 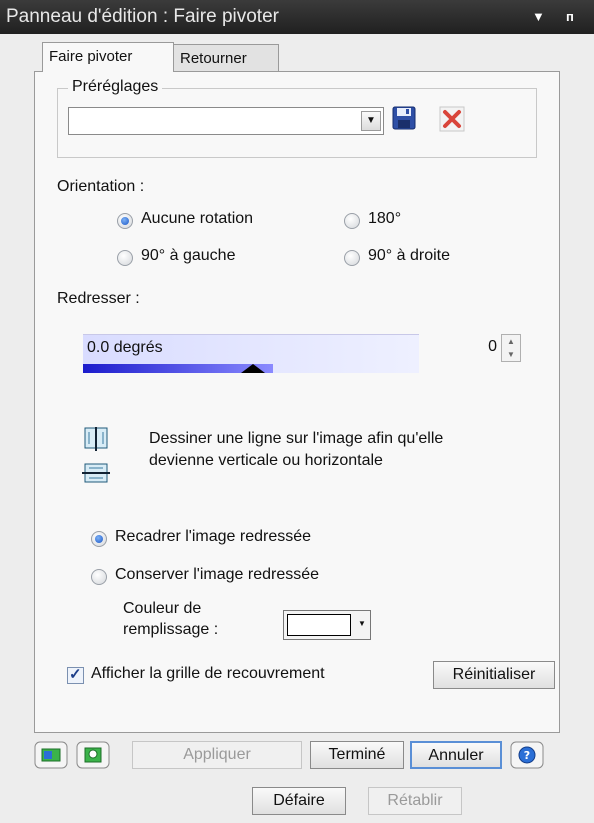 What do you see at coordinates (511, 354) in the screenshot?
I see `spin-down-icon: ▼` at bounding box center [511, 354].